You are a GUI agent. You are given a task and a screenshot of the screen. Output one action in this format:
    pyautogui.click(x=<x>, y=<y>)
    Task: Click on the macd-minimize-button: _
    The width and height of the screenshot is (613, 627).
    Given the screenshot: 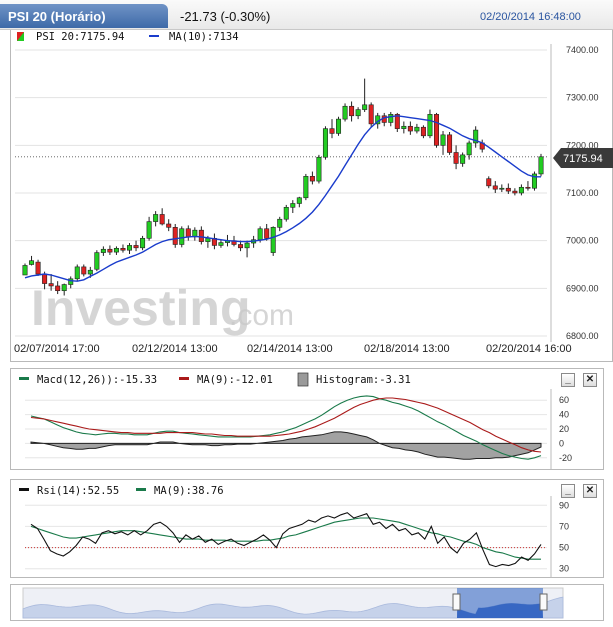 What is the action you would take?
    pyautogui.click(x=568, y=380)
    